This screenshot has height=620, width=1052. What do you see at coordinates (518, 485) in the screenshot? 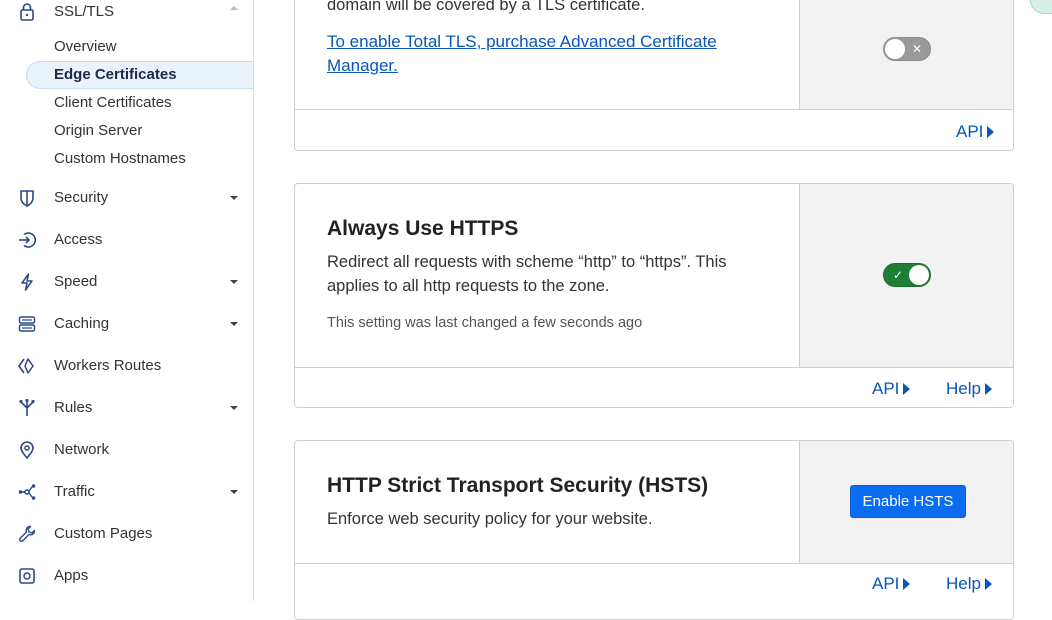
I see `card-title: HTTP Strict Transport Security (HSTS)` at bounding box center [518, 485].